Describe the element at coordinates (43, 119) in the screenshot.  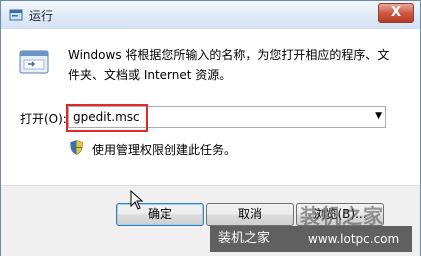
I see `open-label: 打开(O):` at that location.